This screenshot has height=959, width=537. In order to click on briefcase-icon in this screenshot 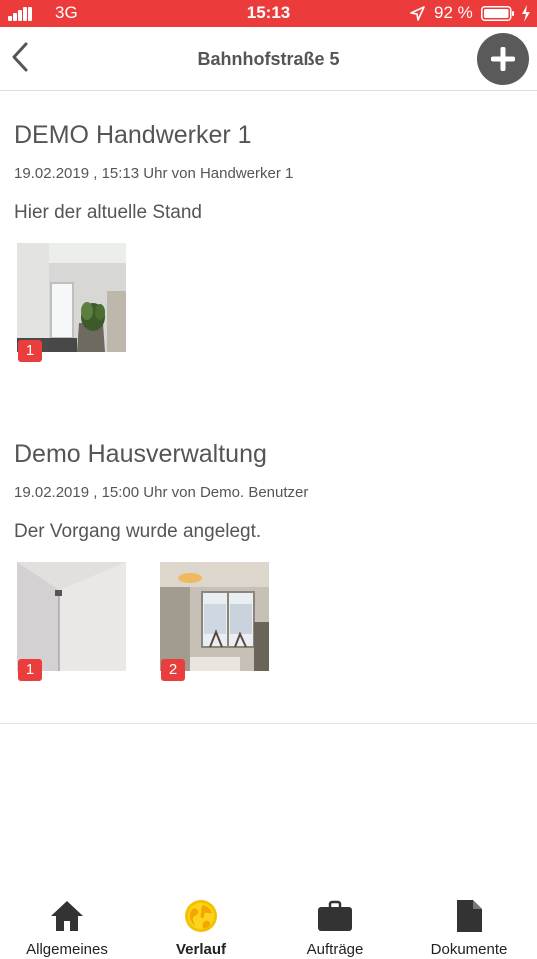, I will do `click(335, 915)`.